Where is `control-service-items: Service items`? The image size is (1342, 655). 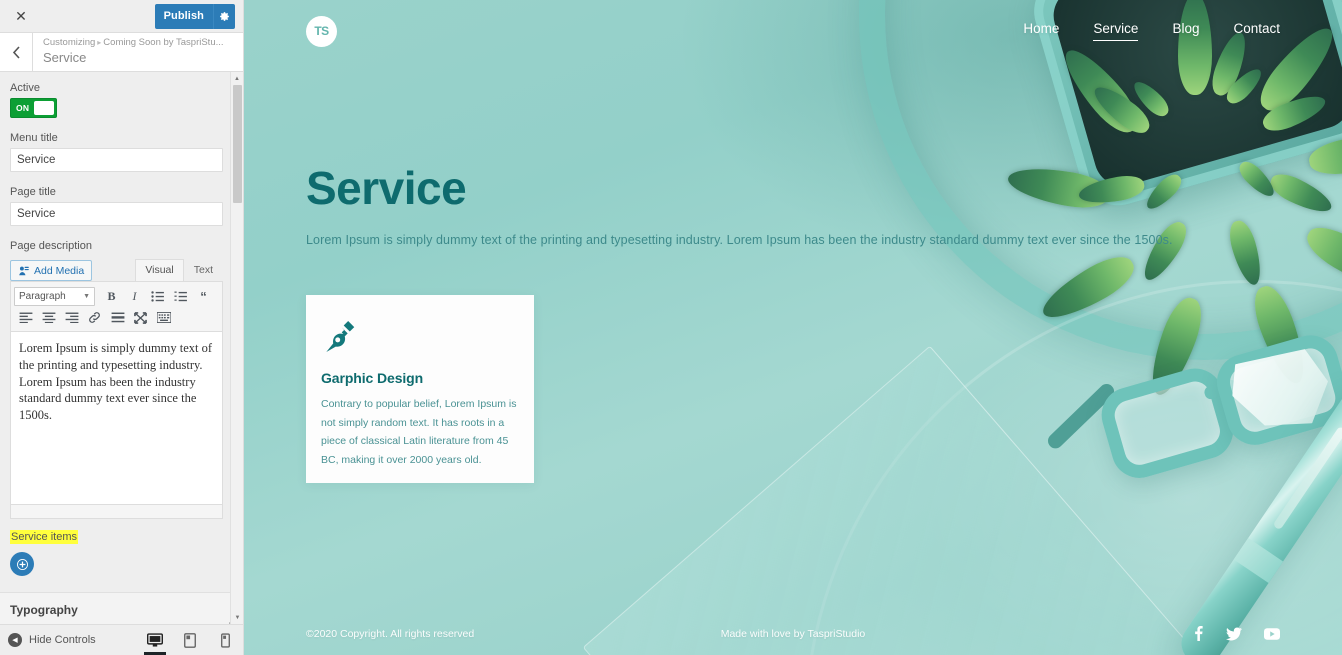 control-service-items: Service items is located at coordinates (121, 551).